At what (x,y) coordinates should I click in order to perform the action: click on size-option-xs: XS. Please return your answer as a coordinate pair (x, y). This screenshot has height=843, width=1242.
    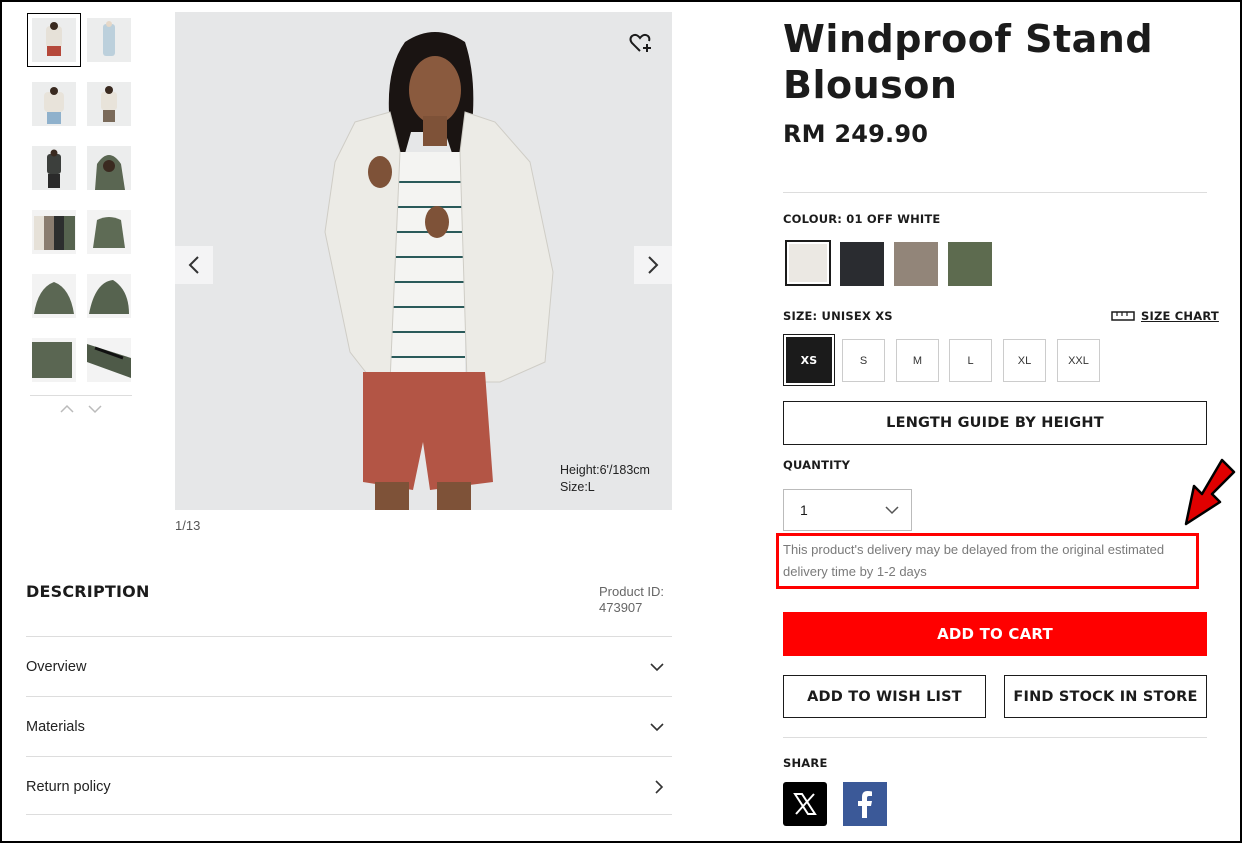
    Looking at the image, I should click on (809, 360).